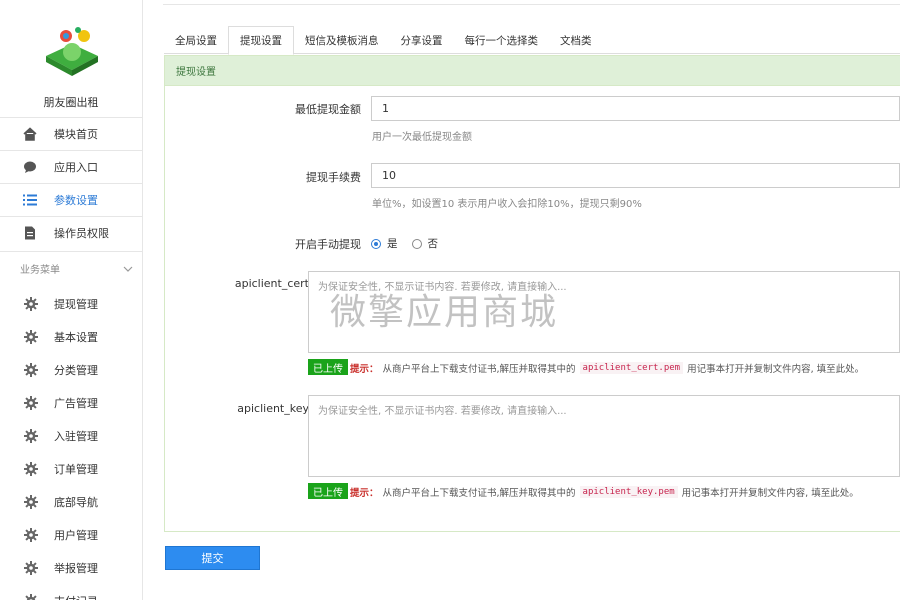  What do you see at coordinates (273, 408) in the screenshot?
I see `key-label: apiclient_key` at bounding box center [273, 408].